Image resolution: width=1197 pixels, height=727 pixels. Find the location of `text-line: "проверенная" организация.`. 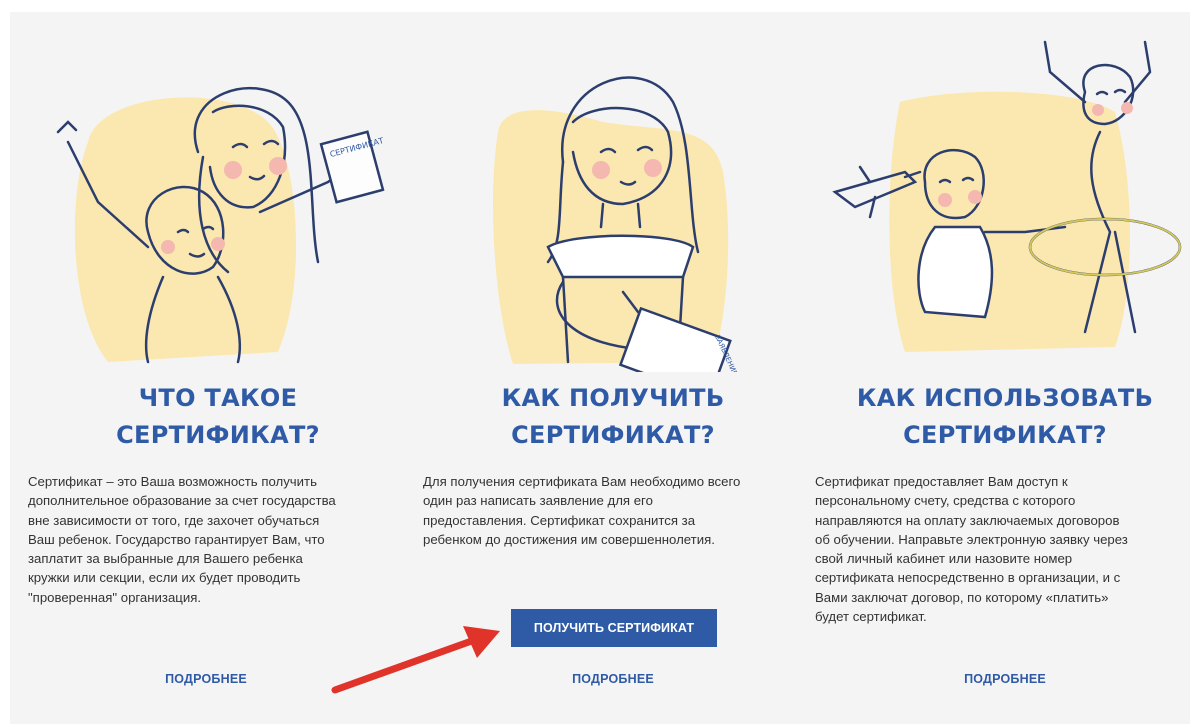

text-line: "проверенная" организация. is located at coordinates (115, 597).